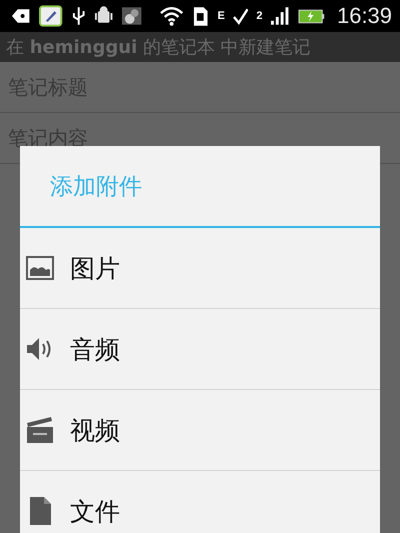 The image size is (400, 533). Describe the element at coordinates (51, 16) in the screenshot. I see `pen-icon` at that location.